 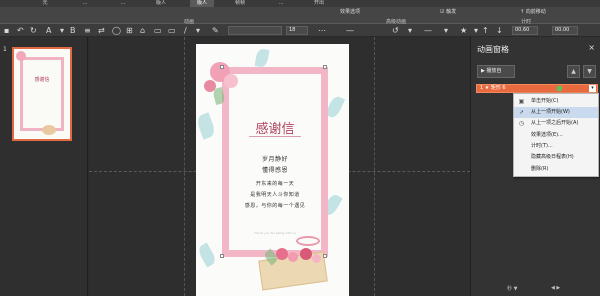 I want to click on menu-item-on-click: ▣ 单击开始(C), so click(x=556, y=101).